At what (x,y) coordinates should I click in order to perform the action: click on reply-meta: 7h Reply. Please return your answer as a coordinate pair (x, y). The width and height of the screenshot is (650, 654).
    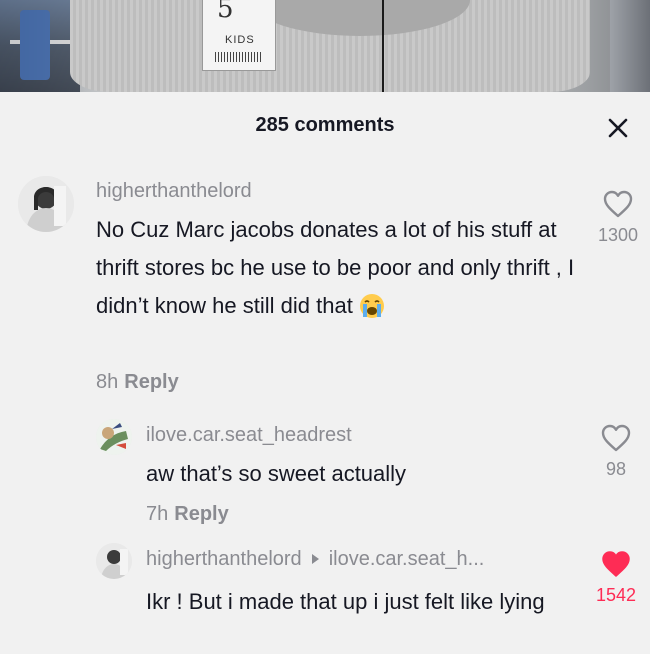
    Looking at the image, I should click on (187, 514).